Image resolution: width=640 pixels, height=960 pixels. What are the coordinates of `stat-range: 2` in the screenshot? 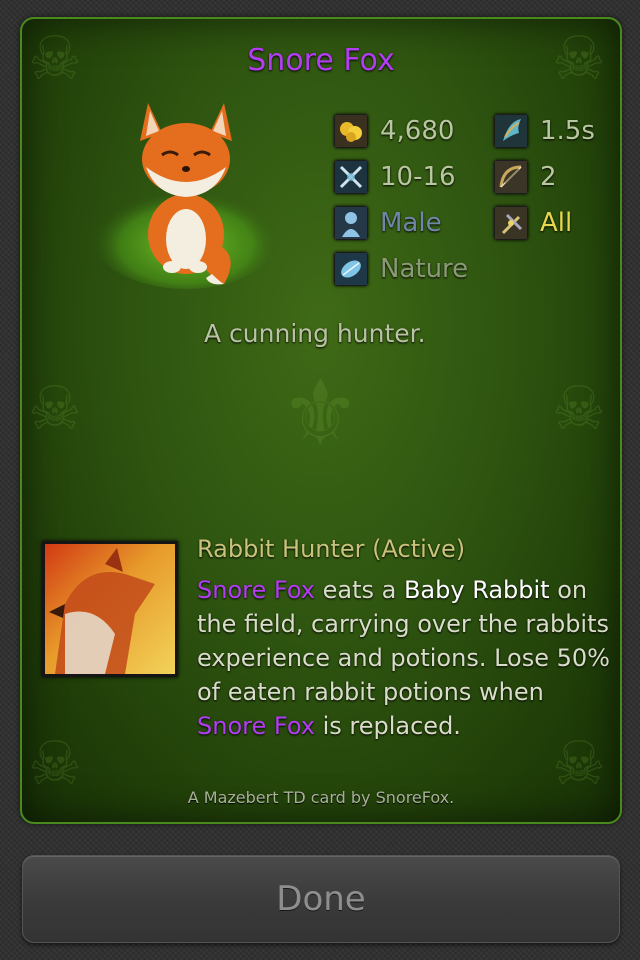 It's located at (525, 177).